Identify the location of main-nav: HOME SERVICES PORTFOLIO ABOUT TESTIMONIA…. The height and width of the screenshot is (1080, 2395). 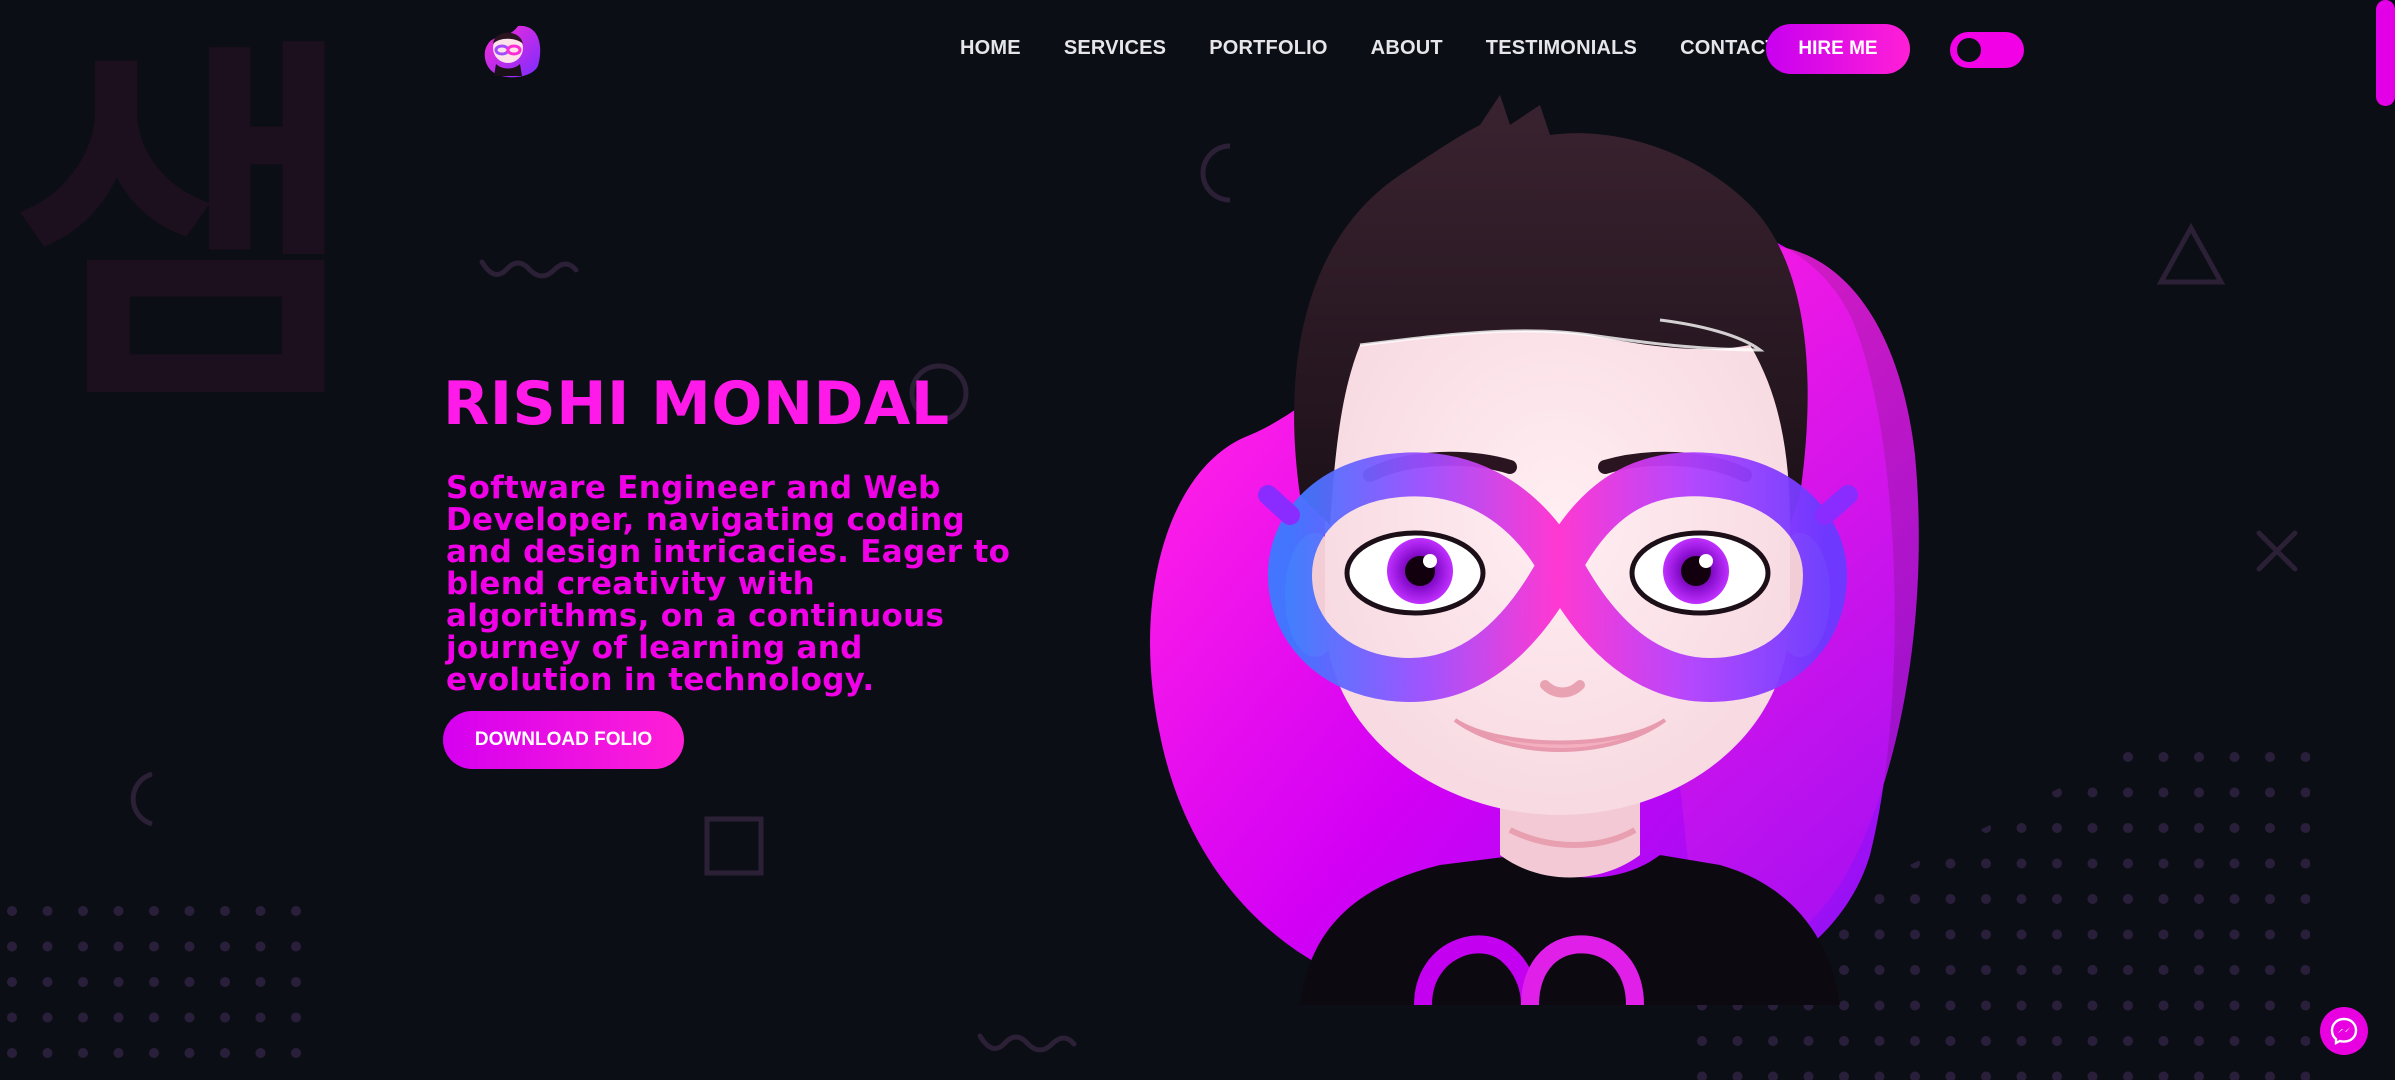
(1390, 48).